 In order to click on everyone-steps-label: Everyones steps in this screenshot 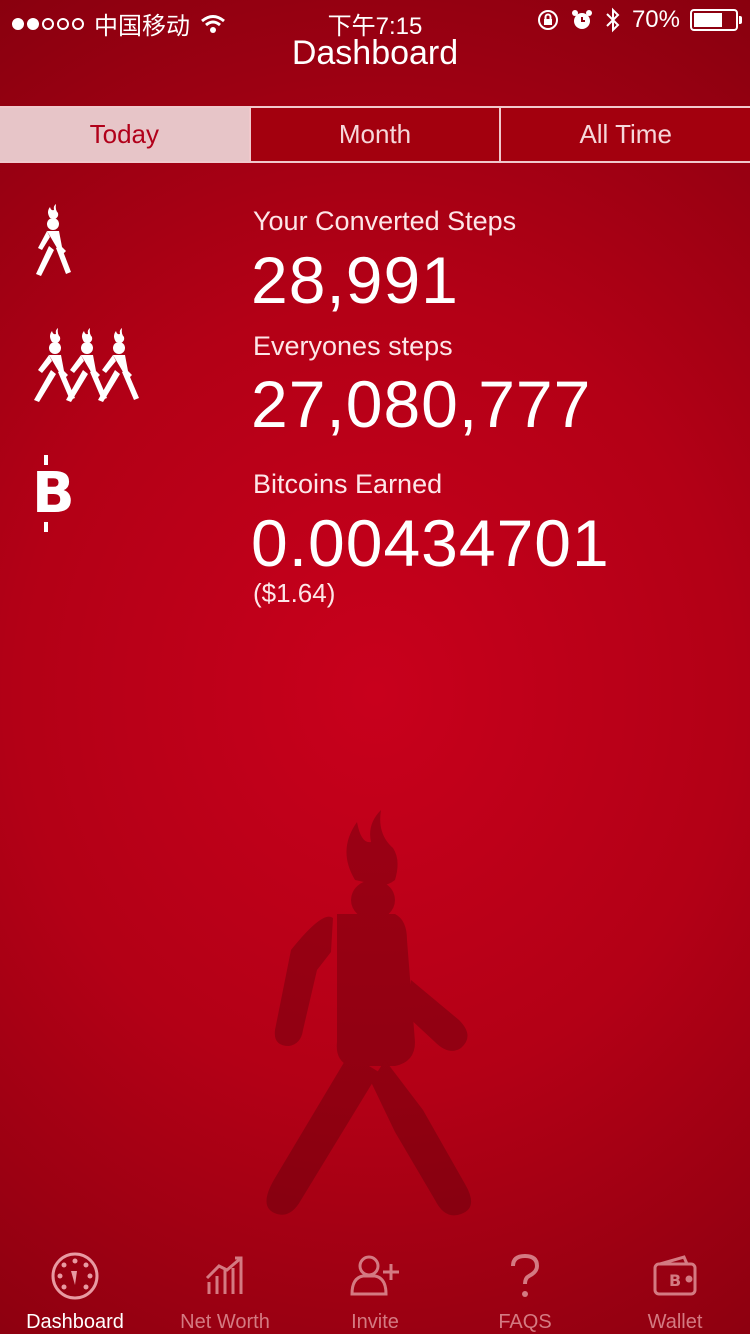, I will do `click(353, 346)`.